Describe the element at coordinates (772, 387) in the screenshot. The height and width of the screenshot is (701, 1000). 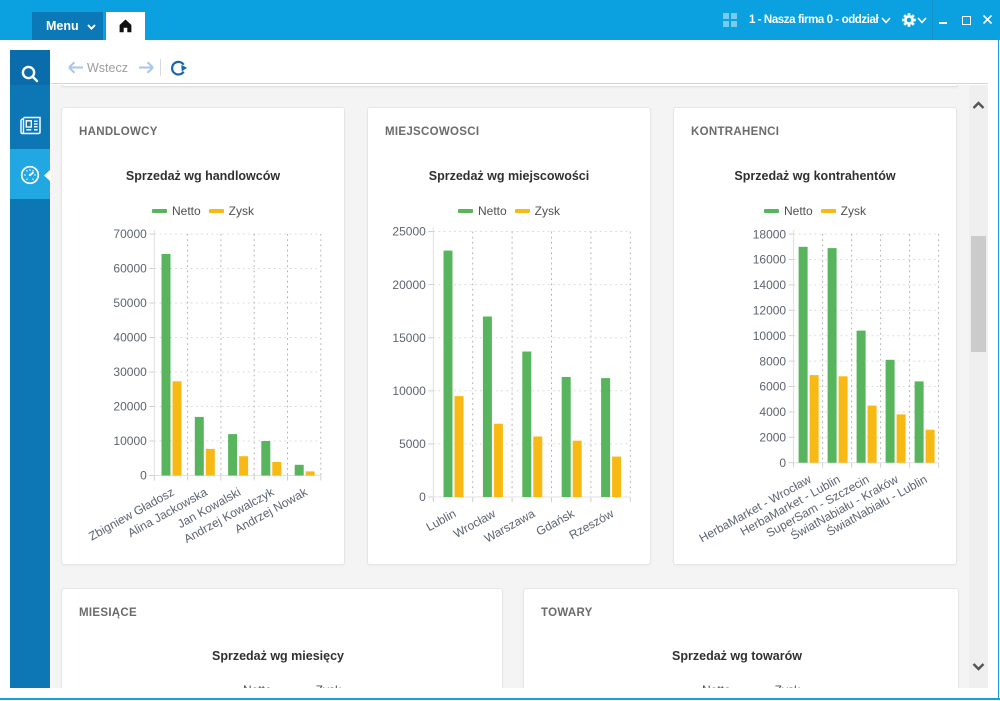
I see `svg-text: 6000` at that location.